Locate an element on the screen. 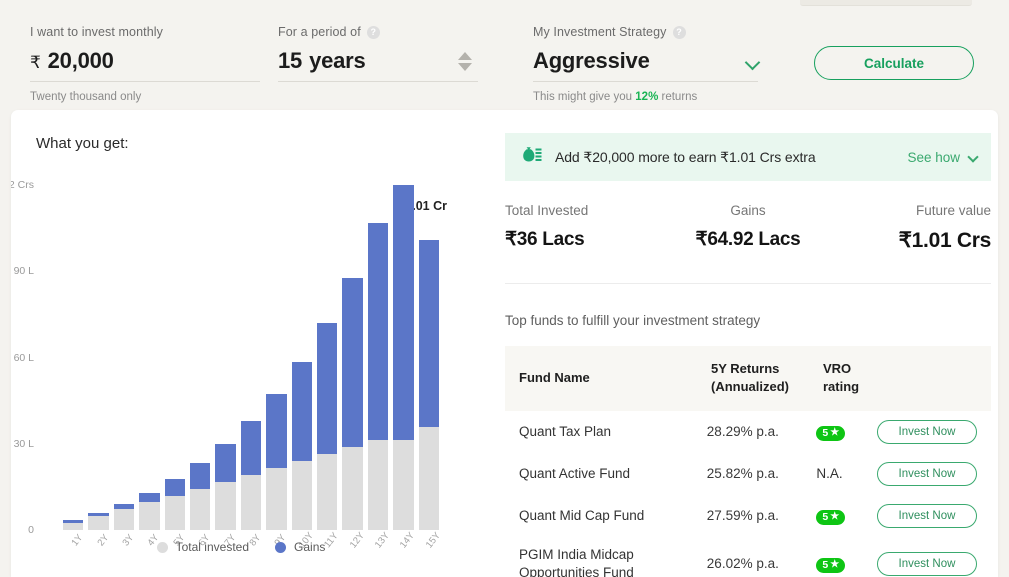  upsell-banner-text: Add ₹20,000 more to earn ₹1.01 Crs extra is located at coordinates (685, 156).